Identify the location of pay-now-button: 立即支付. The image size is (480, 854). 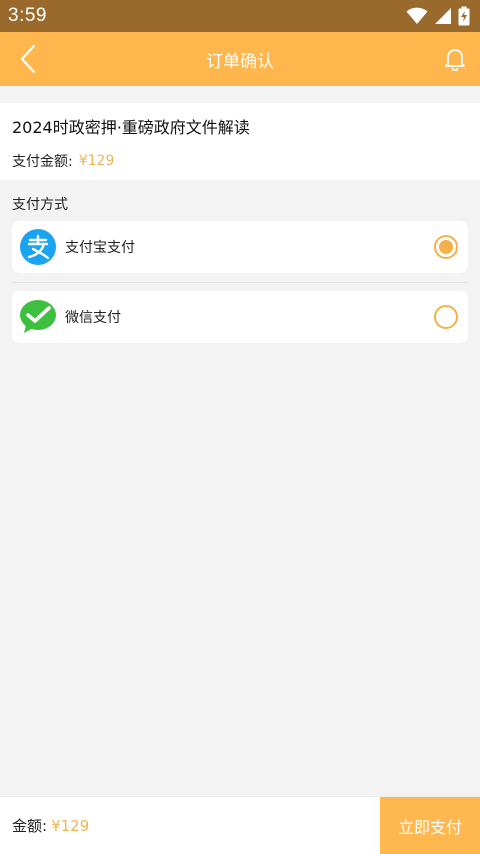
(430, 825).